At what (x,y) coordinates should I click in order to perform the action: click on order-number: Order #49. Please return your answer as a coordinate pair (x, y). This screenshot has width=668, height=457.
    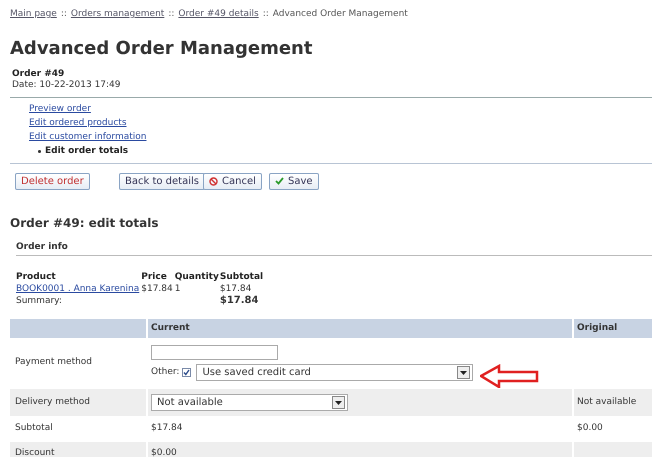
    Looking at the image, I should click on (39, 74).